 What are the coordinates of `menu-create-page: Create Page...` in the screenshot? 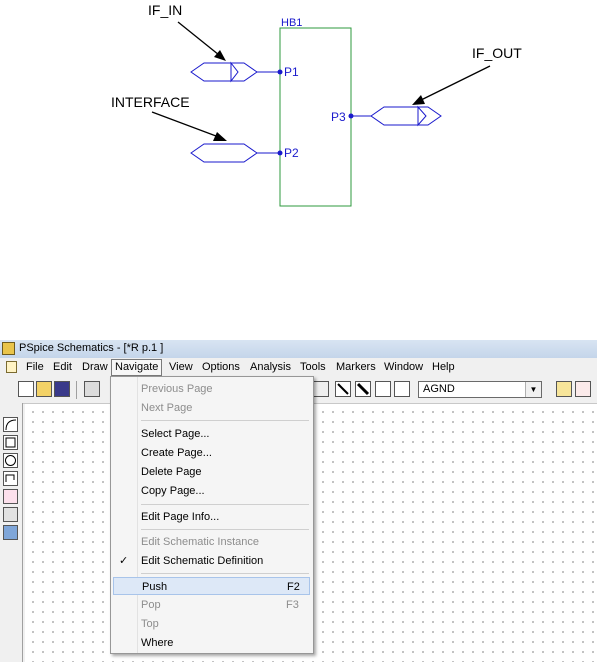 It's located at (211, 453).